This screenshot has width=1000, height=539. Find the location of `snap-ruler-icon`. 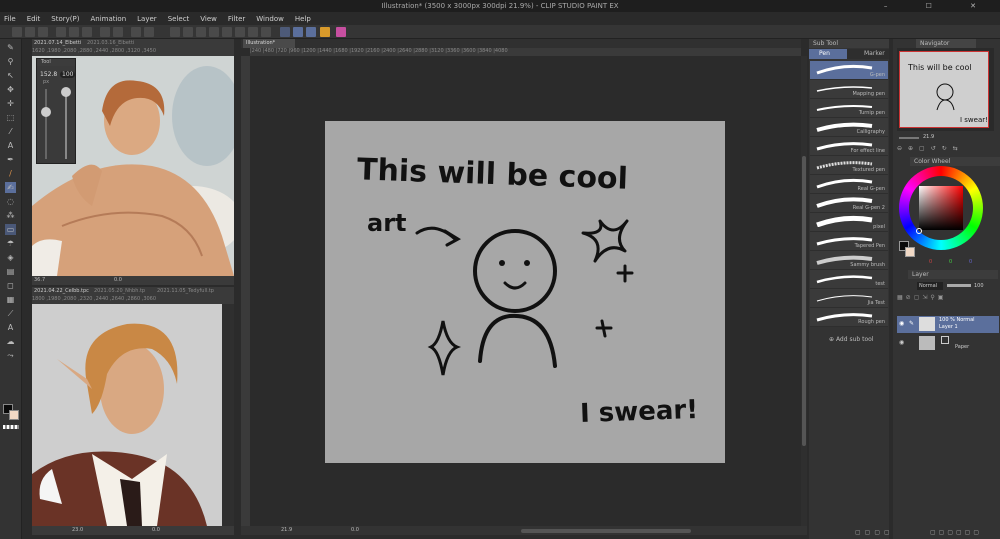

snap-ruler-icon is located at coordinates (285, 32).